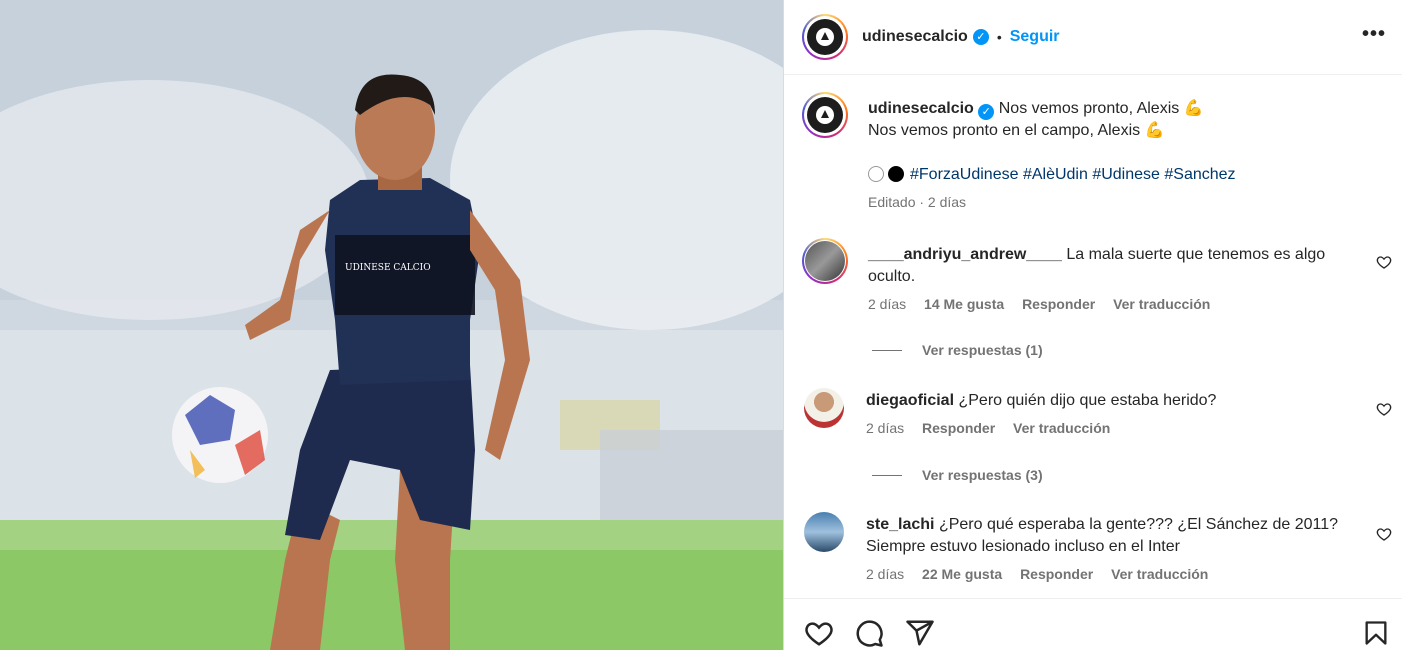 The width and height of the screenshot is (1402, 650). I want to click on action-bar, so click(1093, 624).